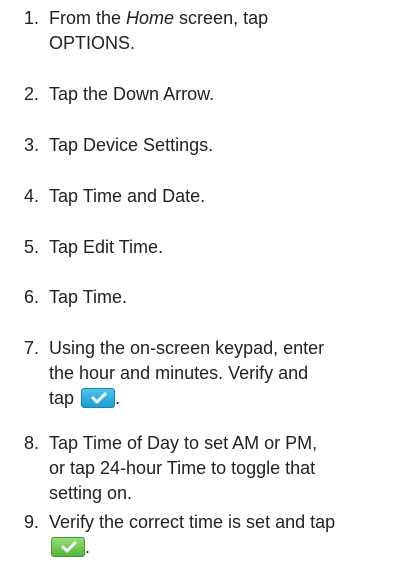  I want to click on checkmark-button-green-icon, so click(68, 547).